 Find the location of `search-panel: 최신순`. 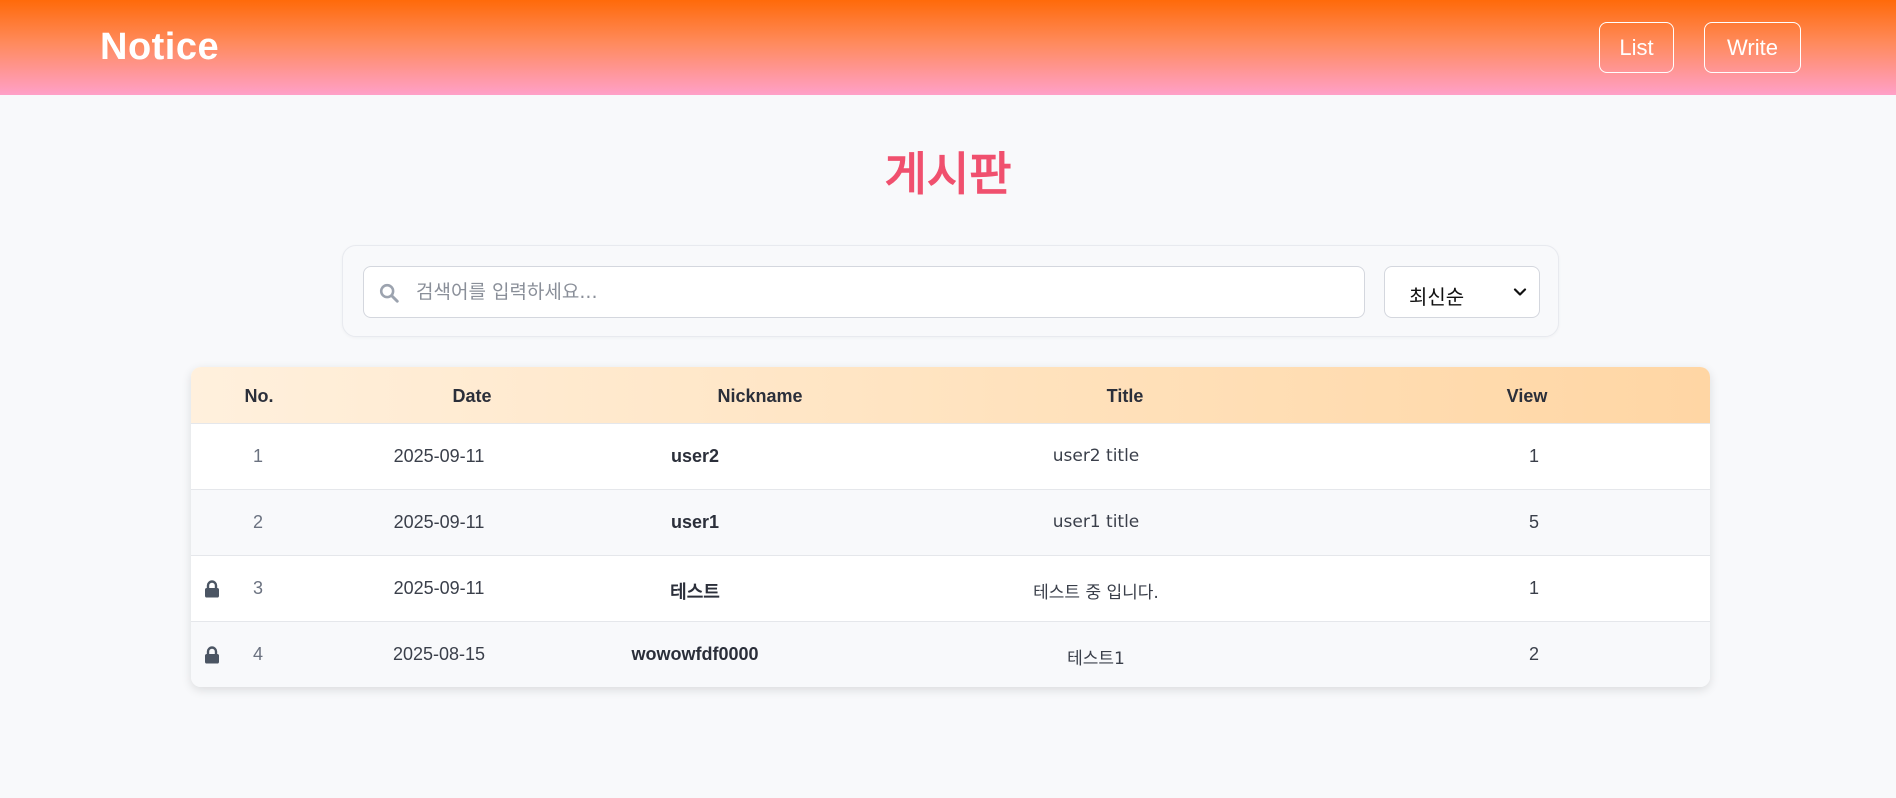

search-panel: 최신순 is located at coordinates (950, 291).